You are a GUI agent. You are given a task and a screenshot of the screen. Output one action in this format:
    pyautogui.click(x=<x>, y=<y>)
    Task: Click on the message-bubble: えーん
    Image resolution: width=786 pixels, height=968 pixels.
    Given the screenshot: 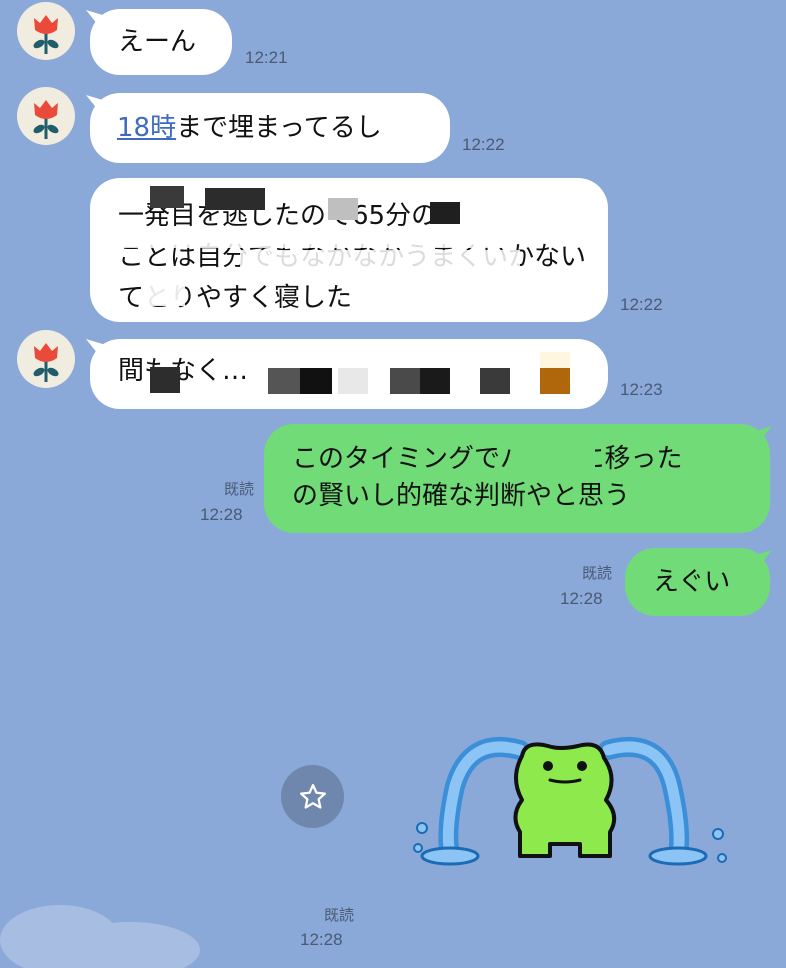 What is the action you would take?
    pyautogui.click(x=161, y=42)
    